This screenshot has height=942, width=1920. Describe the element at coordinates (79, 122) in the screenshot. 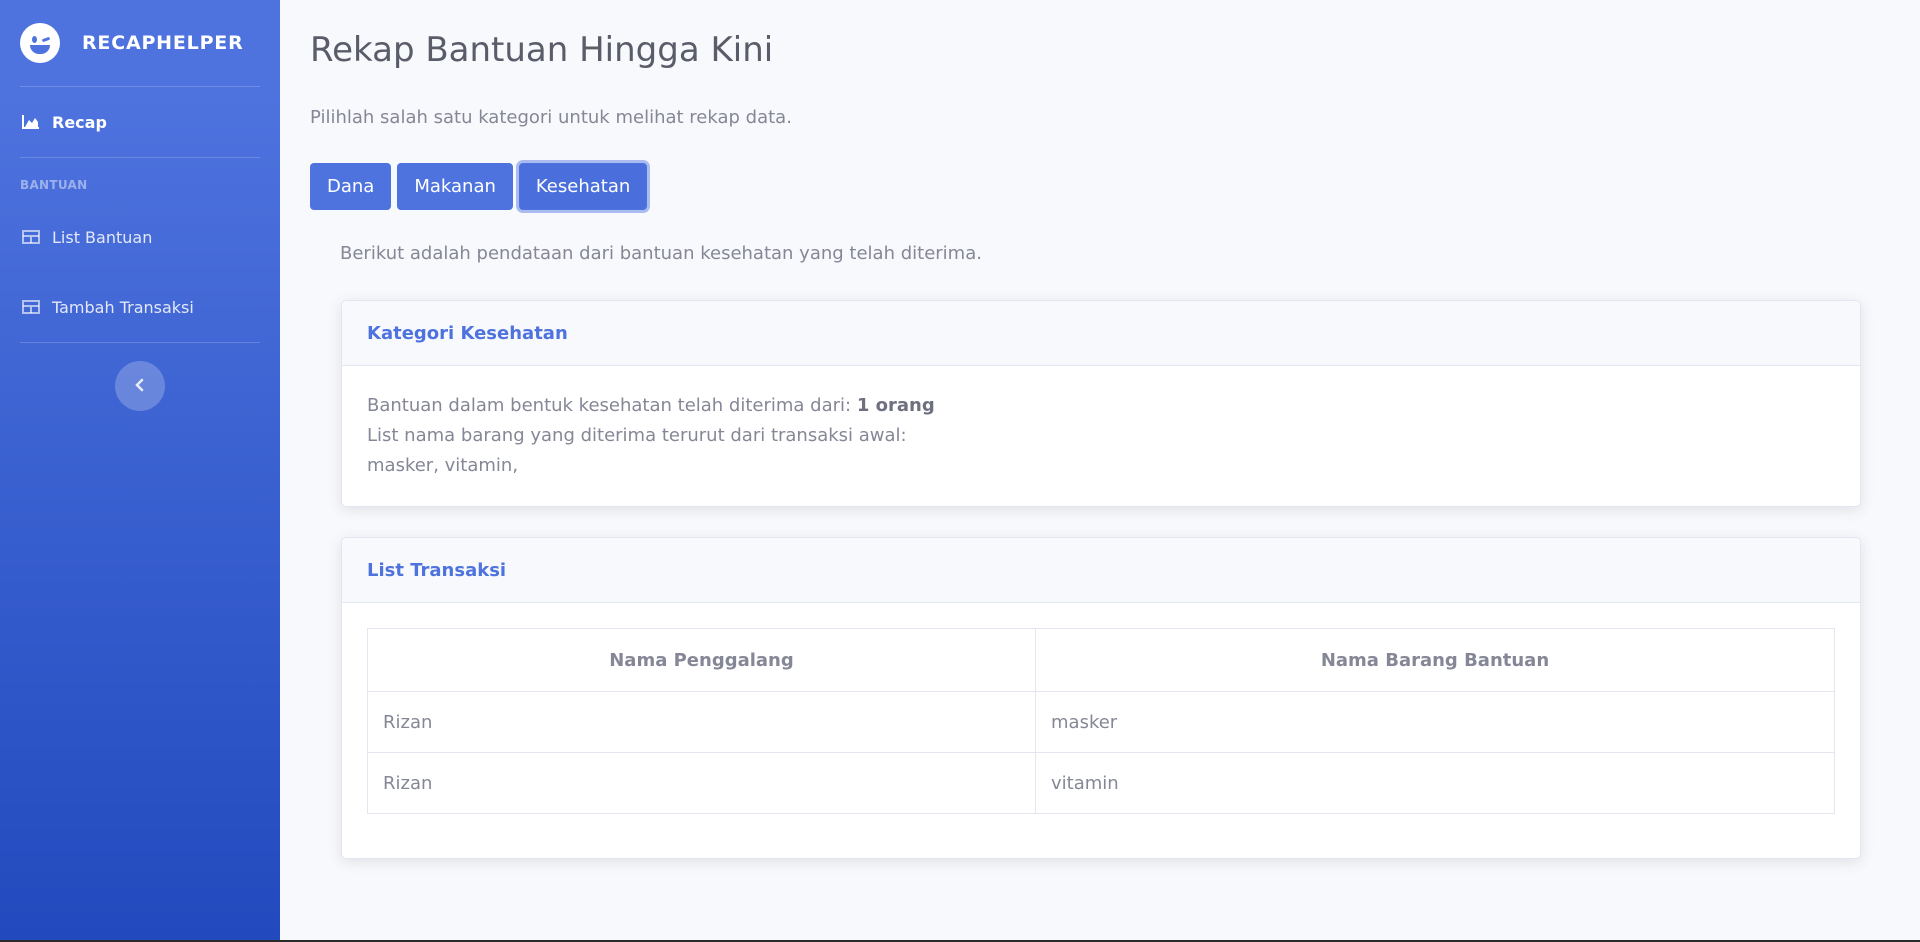

I see `sidebar-item-label: Recap` at that location.